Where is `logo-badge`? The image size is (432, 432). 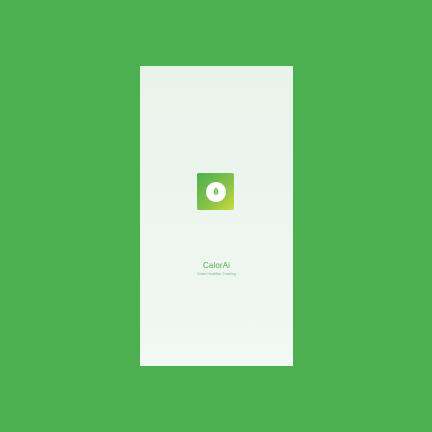
logo-badge is located at coordinates (215, 191).